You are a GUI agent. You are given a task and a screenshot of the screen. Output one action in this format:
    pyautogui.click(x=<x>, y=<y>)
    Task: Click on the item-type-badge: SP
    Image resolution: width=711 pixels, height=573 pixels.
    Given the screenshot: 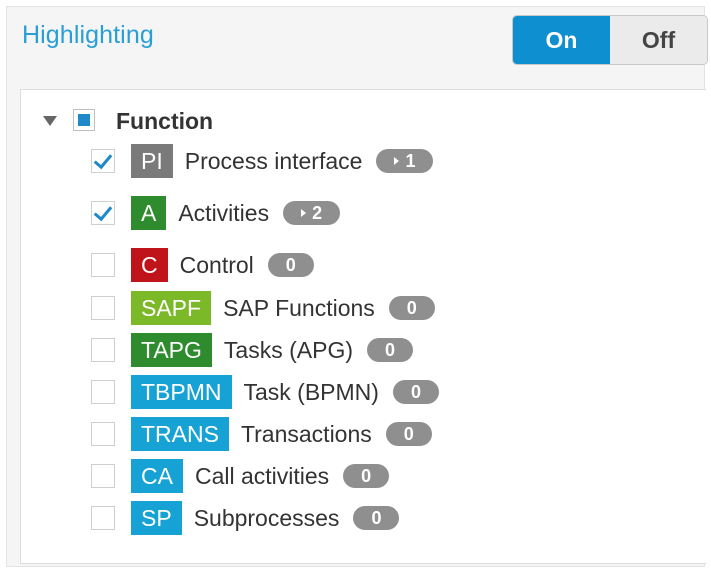 What is the action you would take?
    pyautogui.click(x=156, y=518)
    